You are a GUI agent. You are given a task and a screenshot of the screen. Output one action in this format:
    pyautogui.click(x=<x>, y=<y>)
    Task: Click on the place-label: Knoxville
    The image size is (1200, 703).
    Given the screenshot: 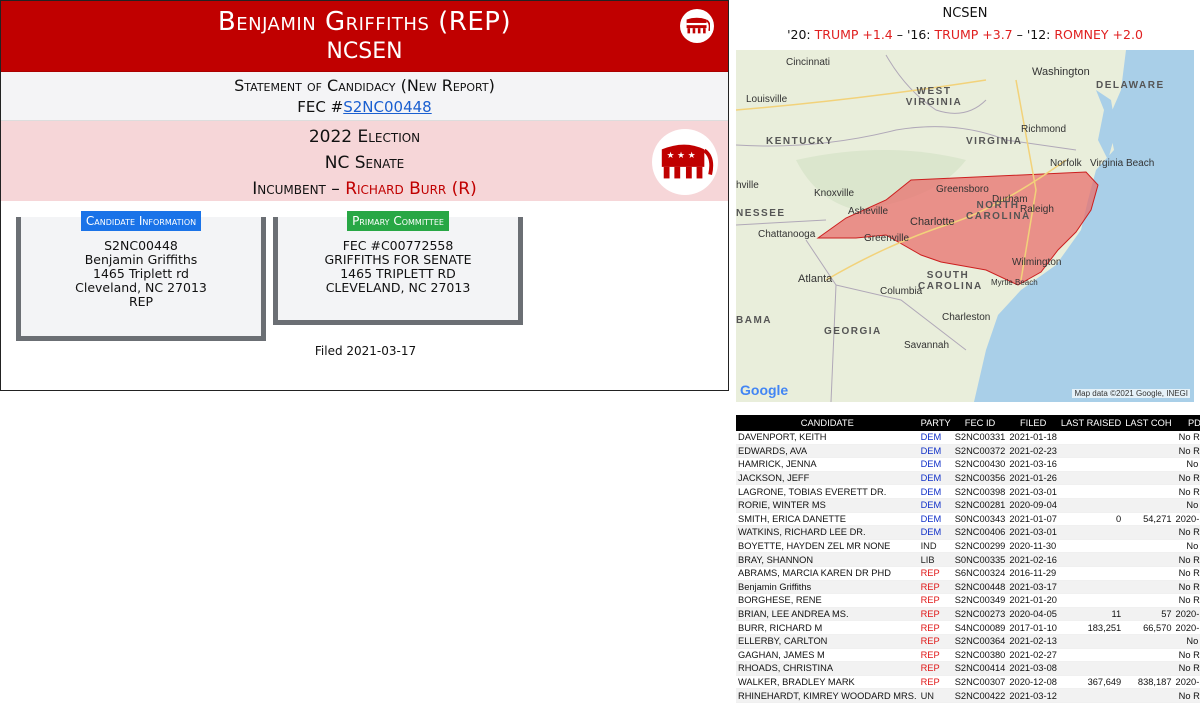 What is the action you would take?
    pyautogui.click(x=834, y=193)
    